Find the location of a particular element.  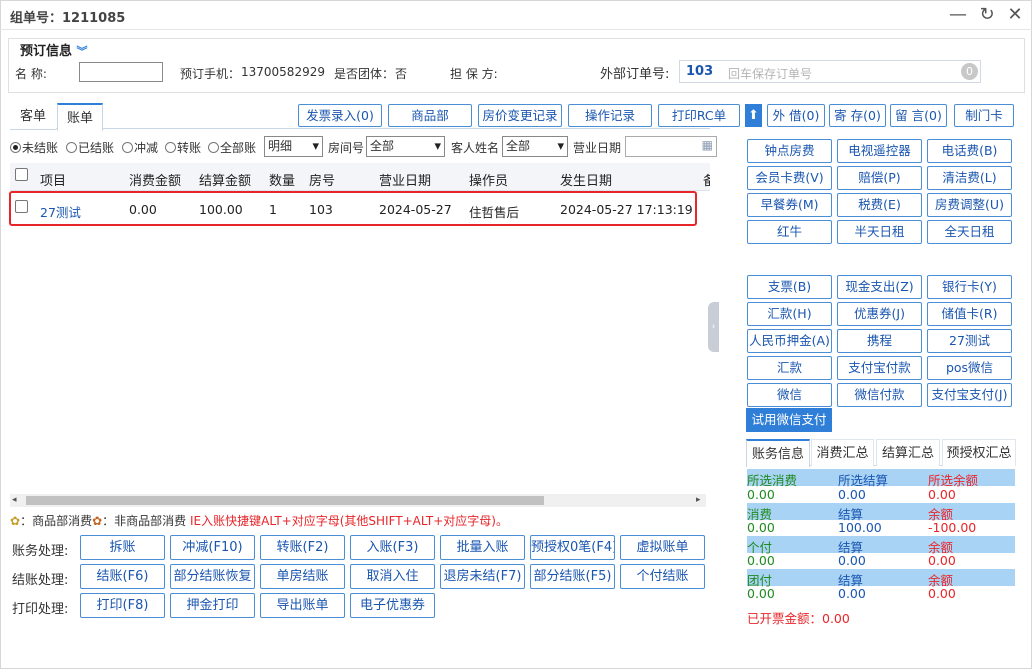

radio-icon is located at coordinates (127, 147).